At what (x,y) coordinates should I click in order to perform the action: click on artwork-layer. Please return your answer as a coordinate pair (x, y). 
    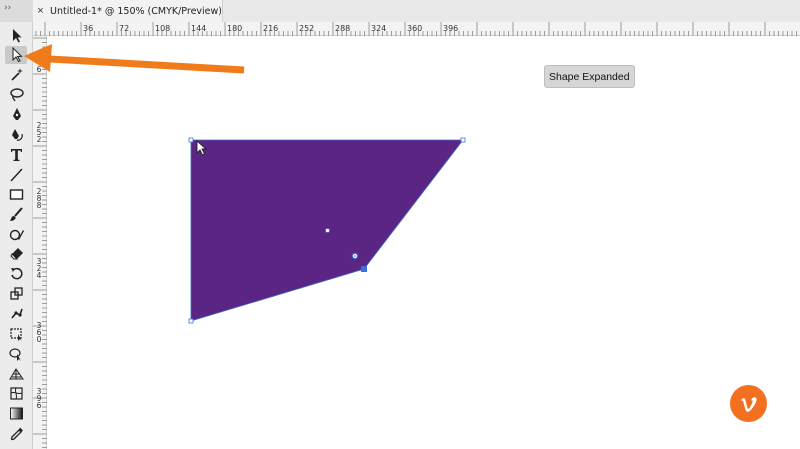
    Looking at the image, I should click on (327, 230).